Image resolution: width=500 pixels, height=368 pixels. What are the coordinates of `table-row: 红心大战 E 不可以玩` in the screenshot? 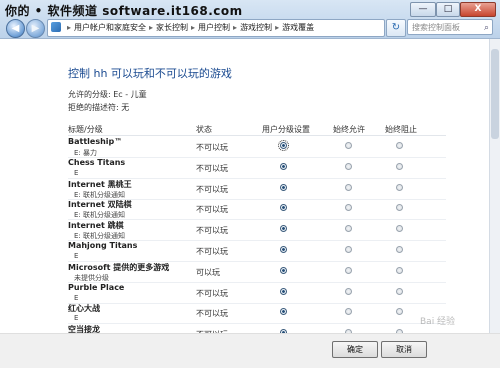 It's located at (257, 314).